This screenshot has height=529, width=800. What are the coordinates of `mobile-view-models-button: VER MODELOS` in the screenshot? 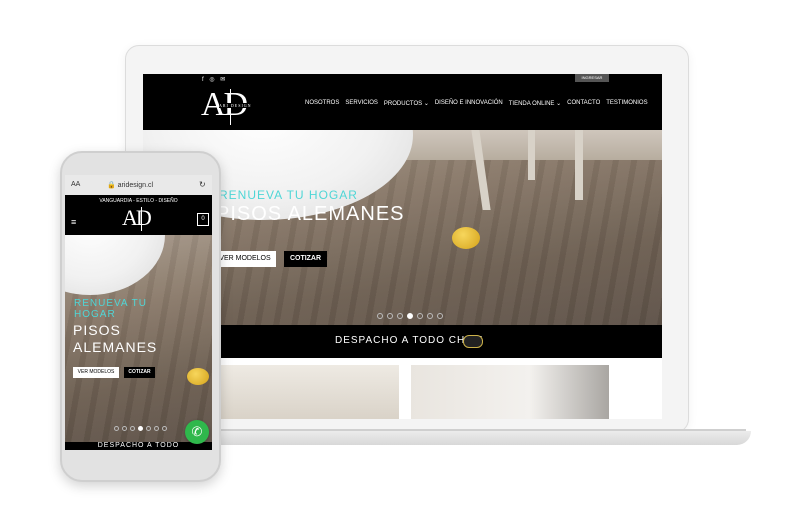 It's located at (96, 372).